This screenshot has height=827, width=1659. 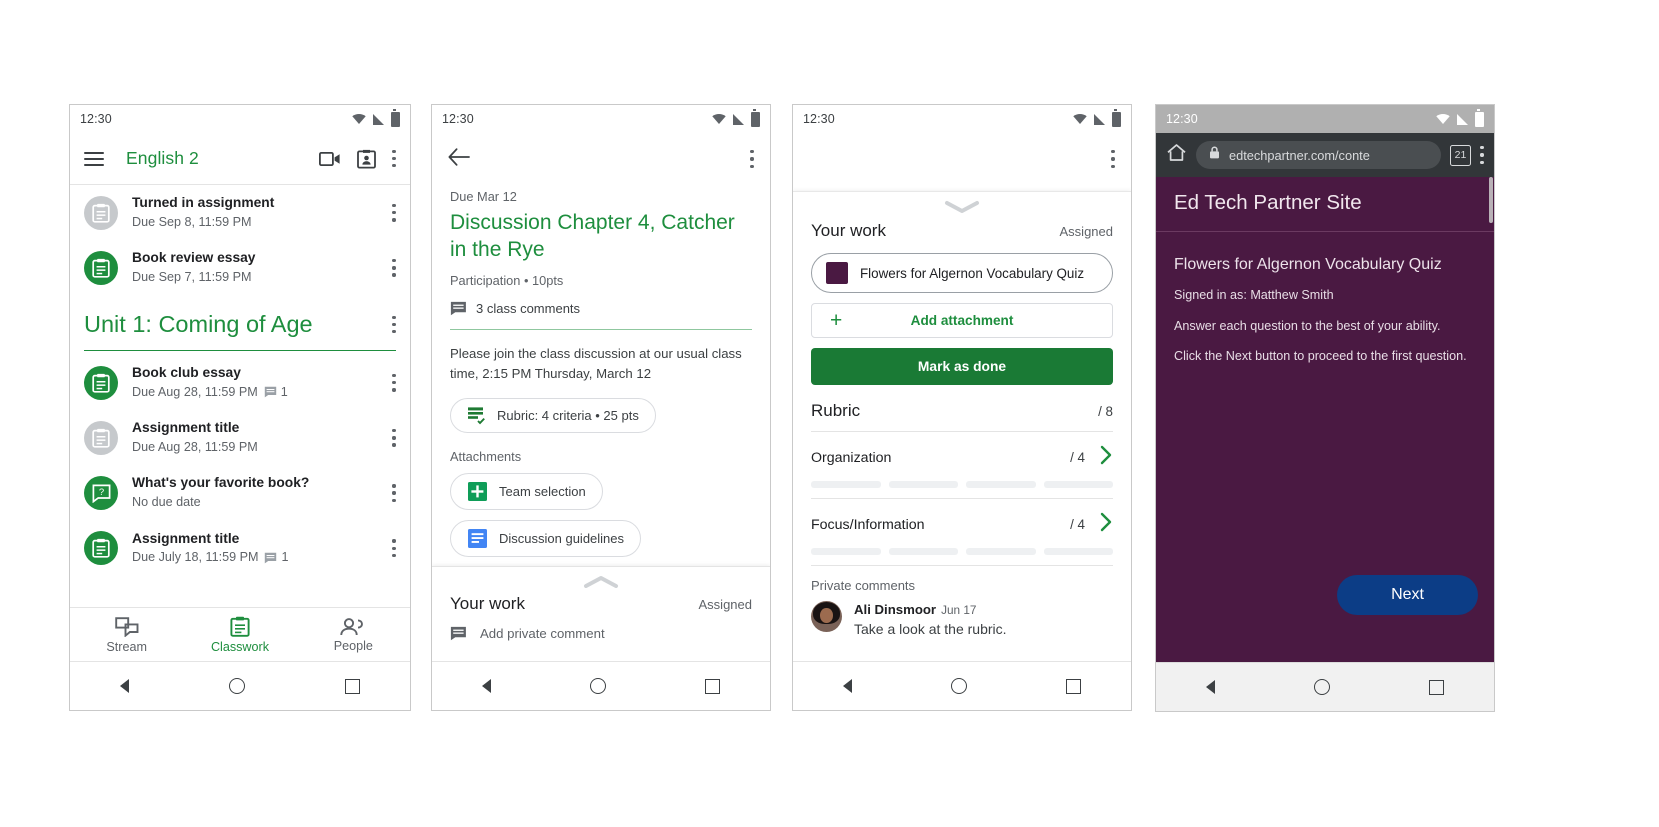 What do you see at coordinates (601, 578) in the screenshot?
I see `chevron-up-icon` at bounding box center [601, 578].